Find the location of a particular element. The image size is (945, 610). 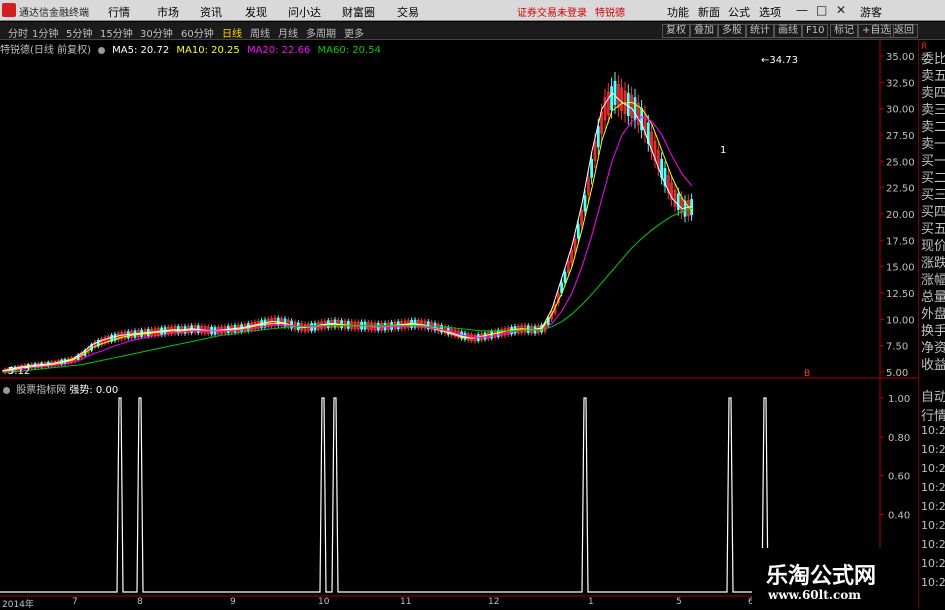

date-label: 2014年 is located at coordinates (18, 605).